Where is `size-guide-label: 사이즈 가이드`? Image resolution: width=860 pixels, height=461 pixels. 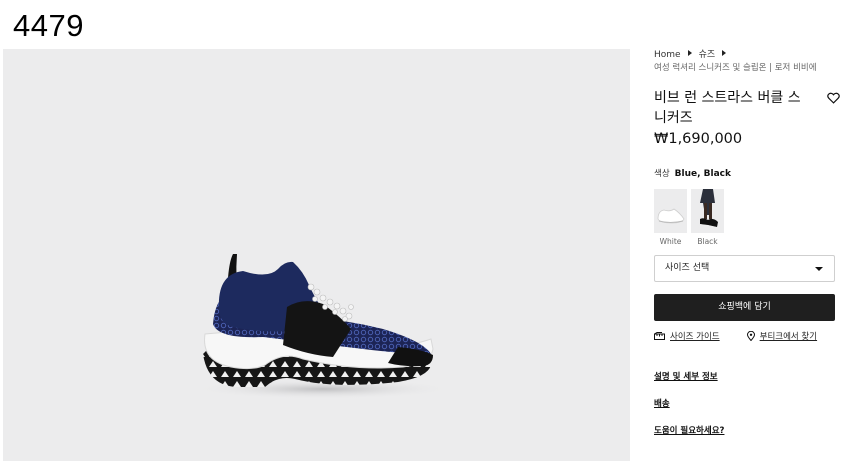
size-guide-label: 사이즈 가이드 is located at coordinates (695, 337).